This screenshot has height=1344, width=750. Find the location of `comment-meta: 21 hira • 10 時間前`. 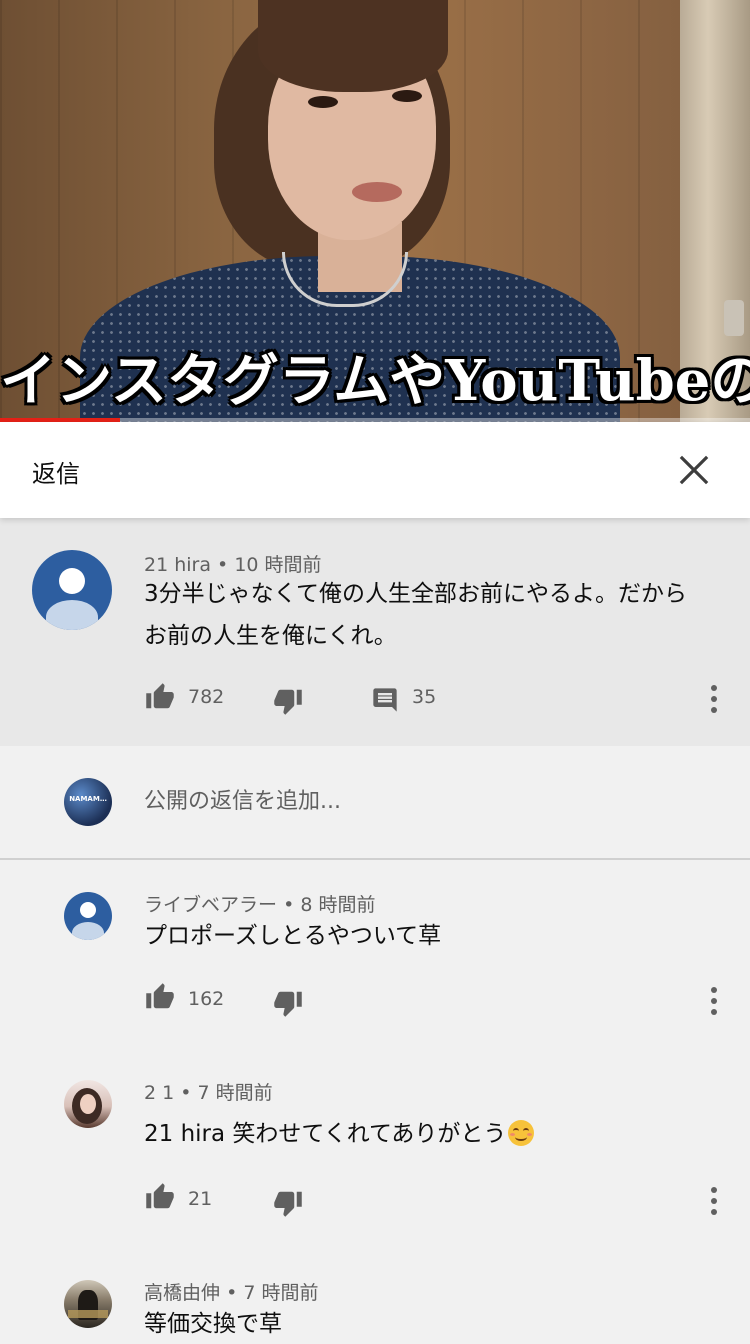

comment-meta: 21 hira • 10 時間前 is located at coordinates (233, 563).